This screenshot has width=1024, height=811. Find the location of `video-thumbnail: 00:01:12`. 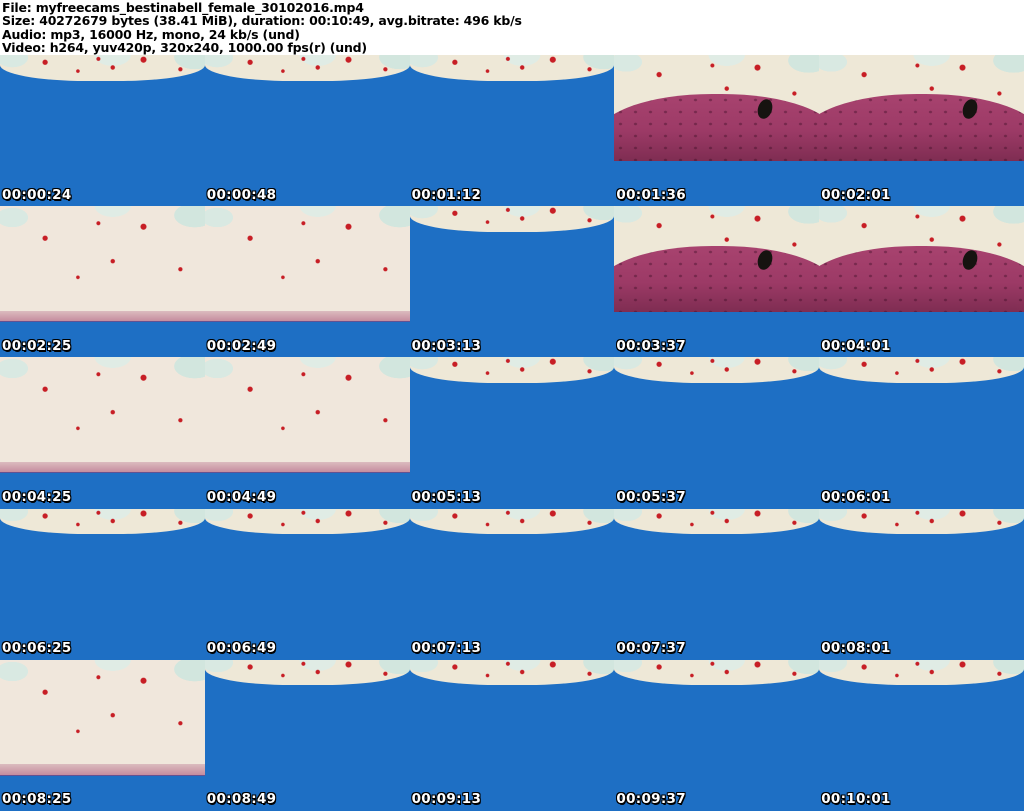

video-thumbnail: 00:01:12 is located at coordinates (512, 131).